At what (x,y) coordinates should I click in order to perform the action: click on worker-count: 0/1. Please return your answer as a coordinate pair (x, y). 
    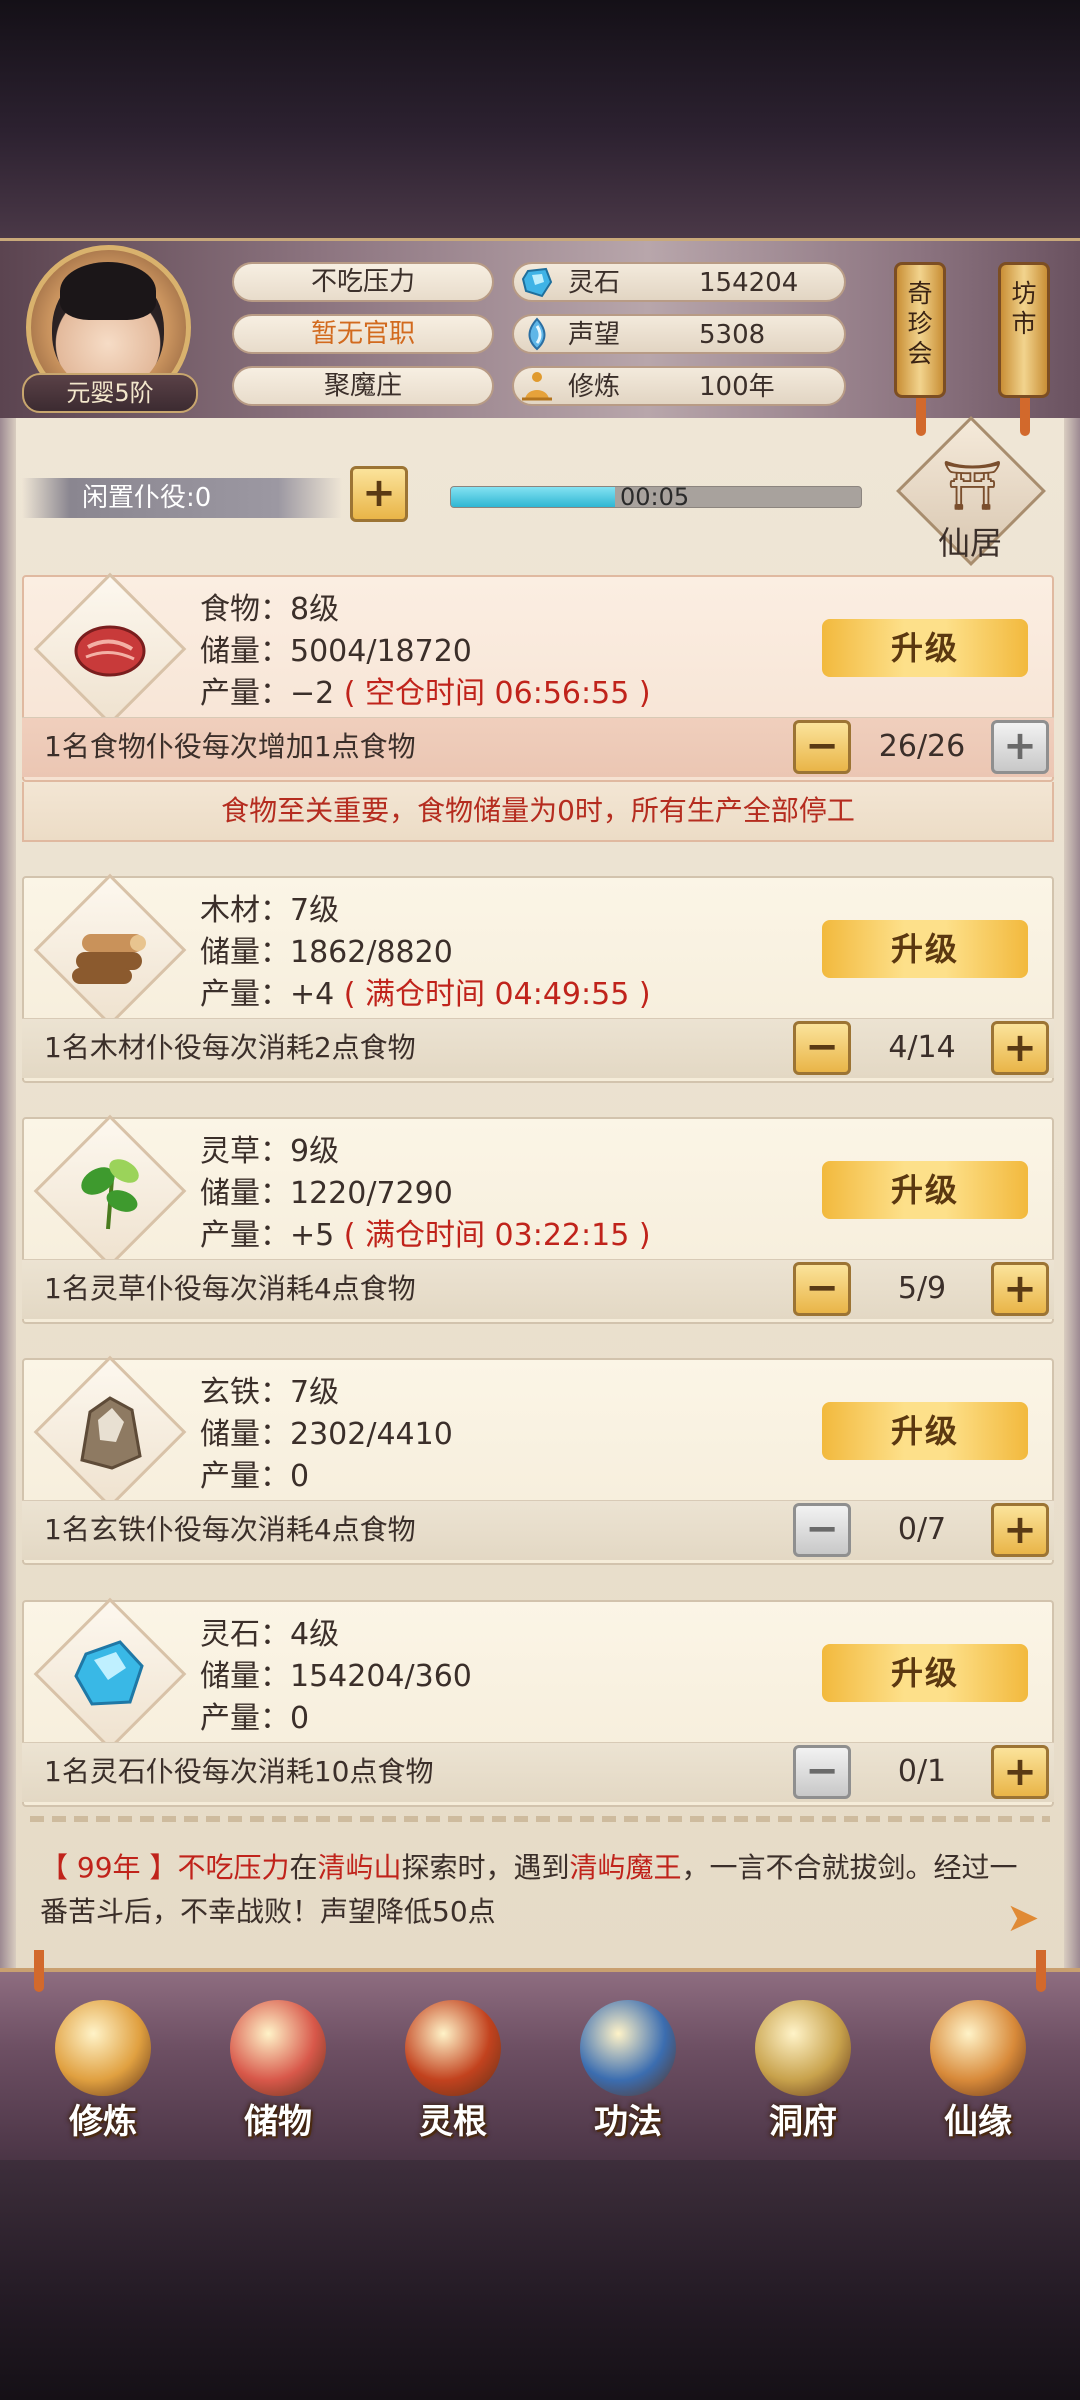
    Looking at the image, I should click on (922, 1771).